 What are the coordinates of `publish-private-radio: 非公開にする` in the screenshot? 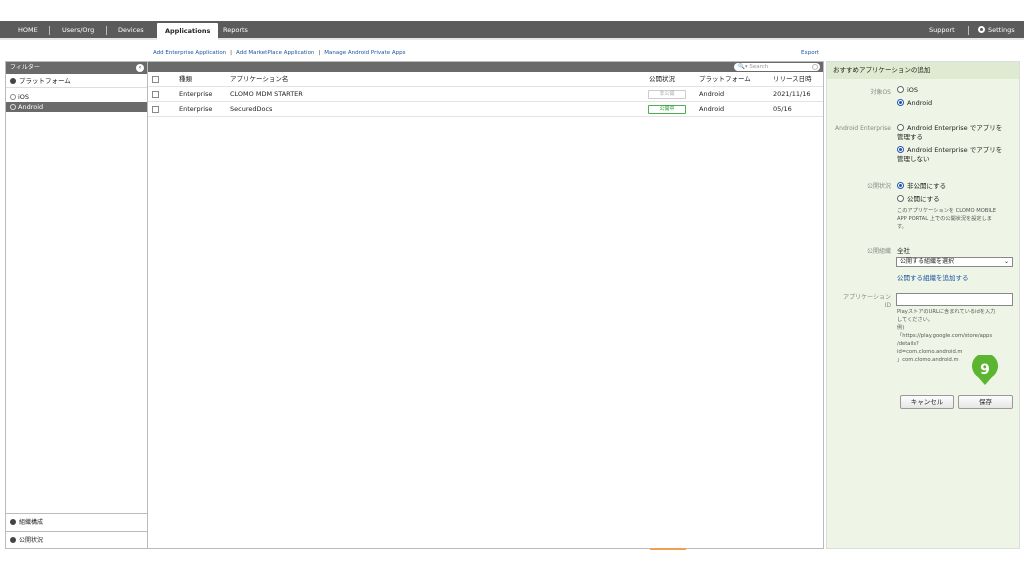 It's located at (921, 185).